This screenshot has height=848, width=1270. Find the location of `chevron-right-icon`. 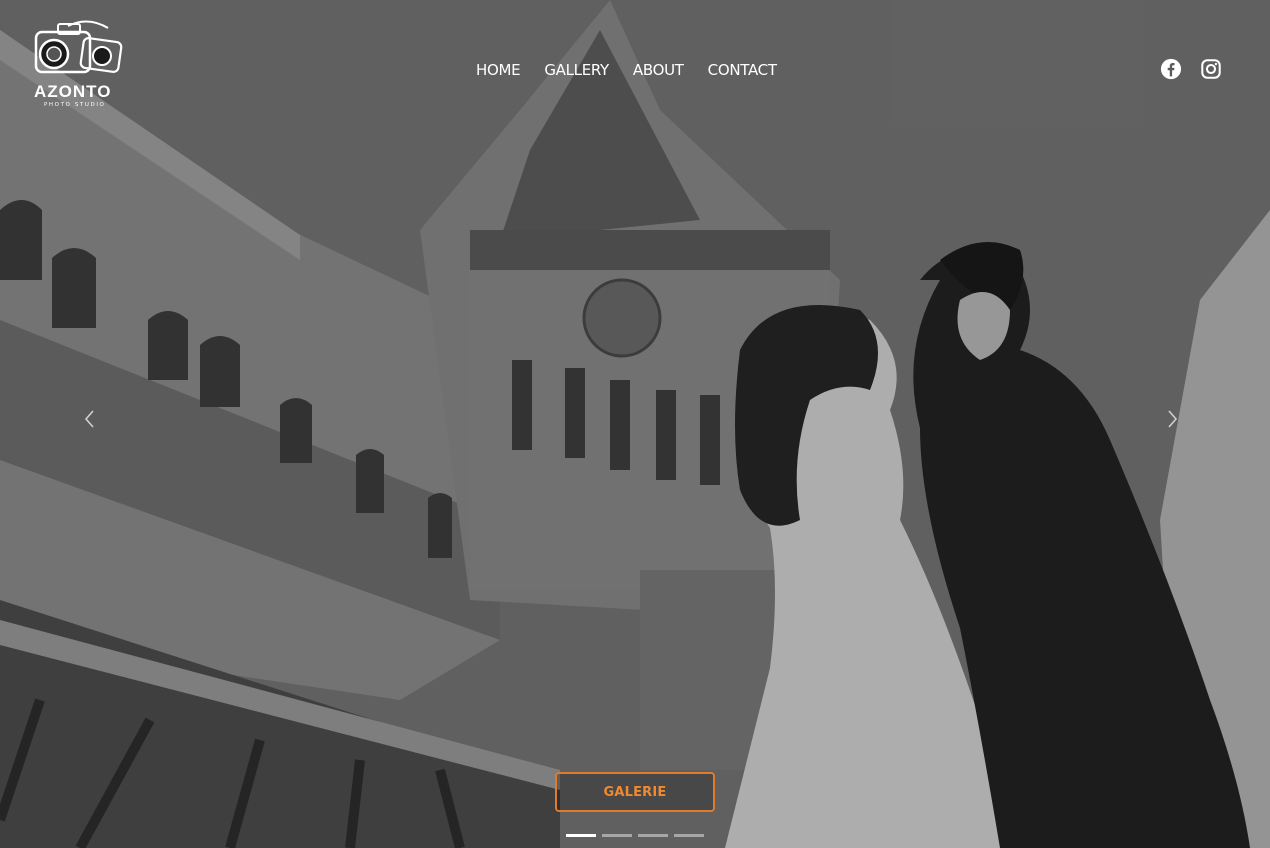

chevron-right-icon is located at coordinates (1173, 419).